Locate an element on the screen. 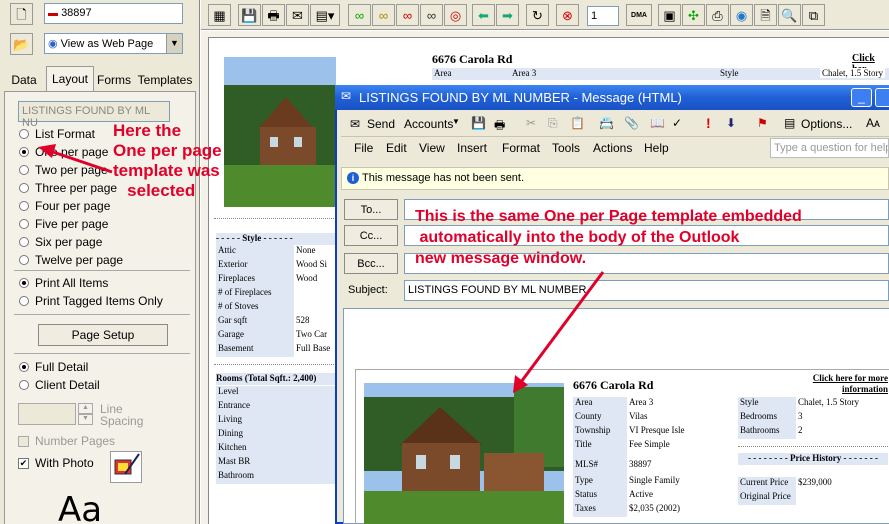 This screenshot has width=889, height=524. radio-print-tagged-items is located at coordinates (24, 301).